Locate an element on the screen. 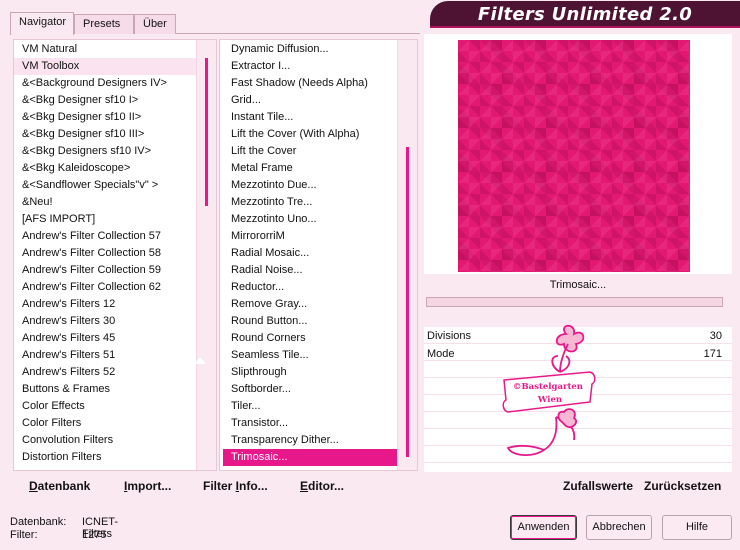 Image resolution: width=740 pixels, height=550 pixels. flower-watermark-icon: ©Bastelgarten Wien is located at coordinates (549, 390).